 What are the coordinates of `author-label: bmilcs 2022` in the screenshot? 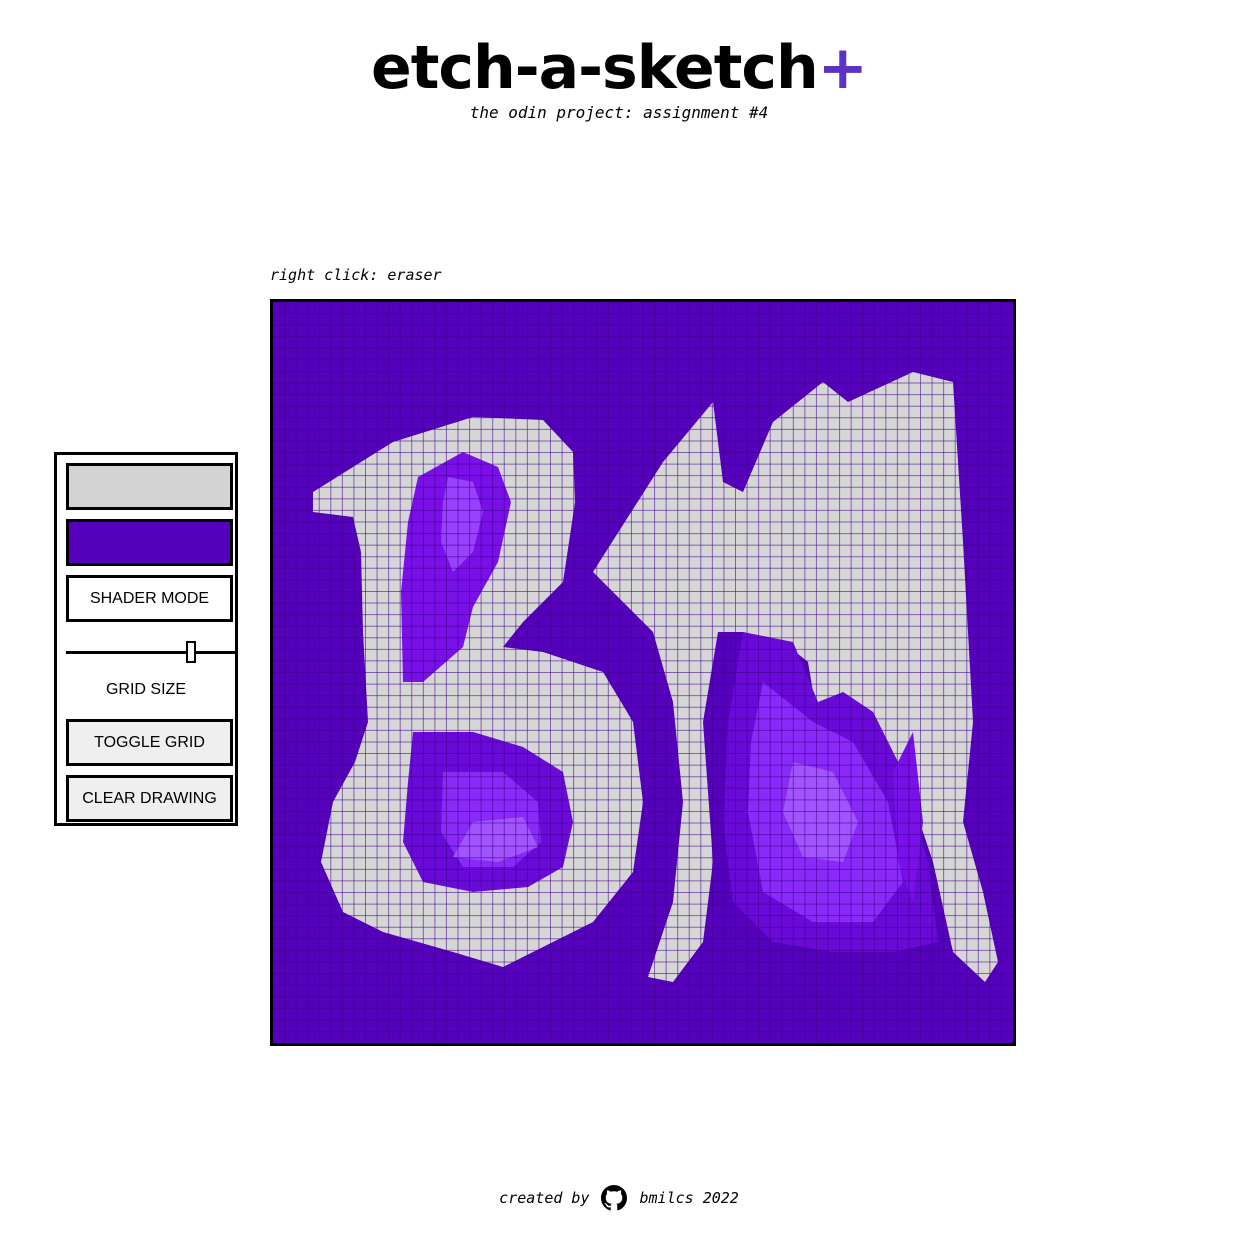 It's located at (688, 1198).